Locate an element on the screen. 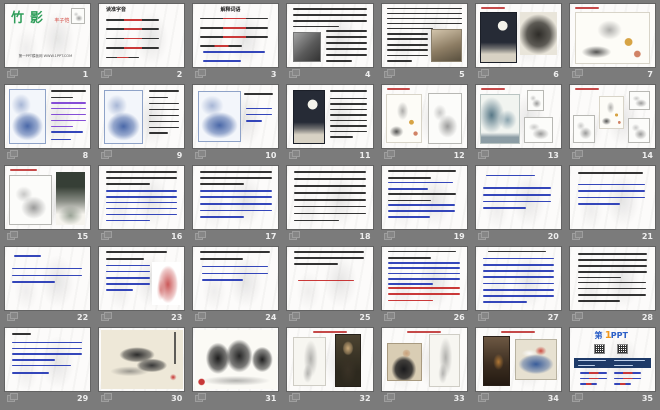 This screenshot has width=660, height=410. slide-meta: 17 is located at coordinates (235, 236).